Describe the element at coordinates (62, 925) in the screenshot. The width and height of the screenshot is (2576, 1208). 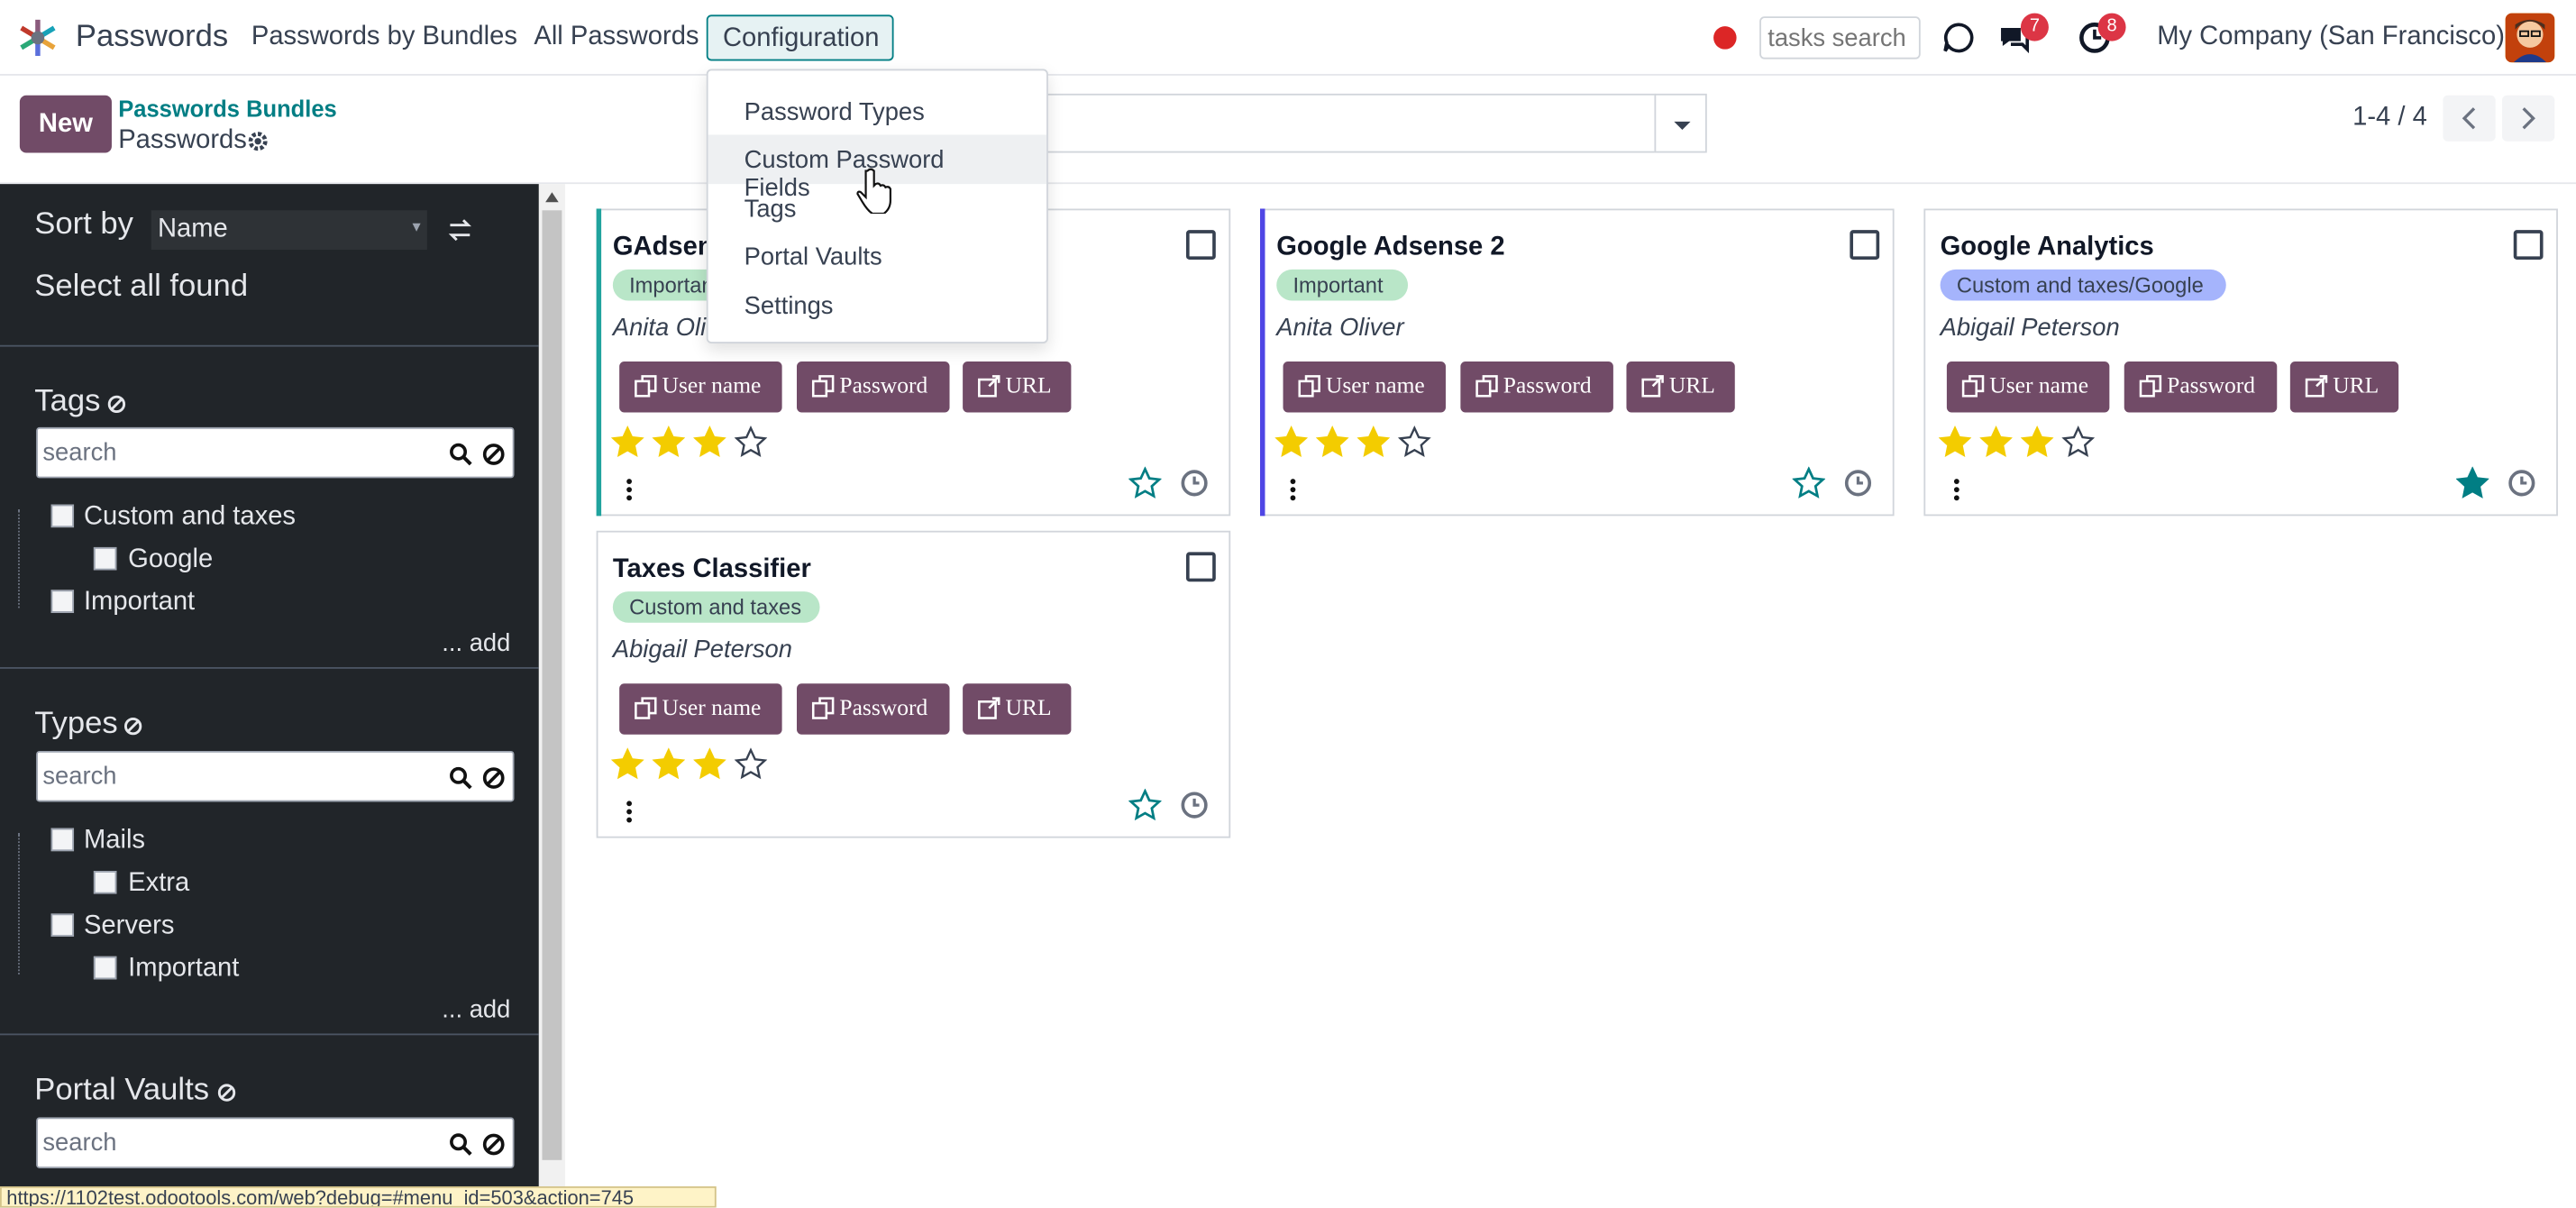
I see `type-checkbox-servers` at that location.